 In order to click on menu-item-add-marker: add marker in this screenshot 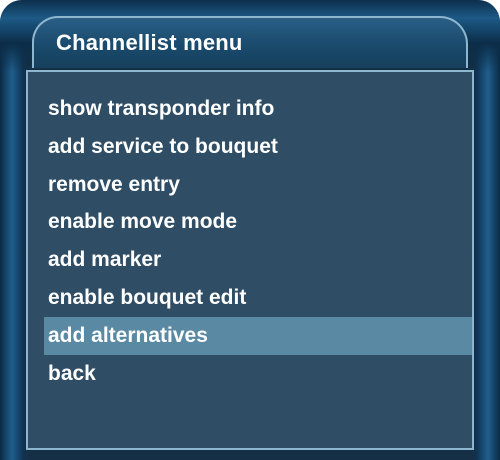, I will do `click(258, 260)`.